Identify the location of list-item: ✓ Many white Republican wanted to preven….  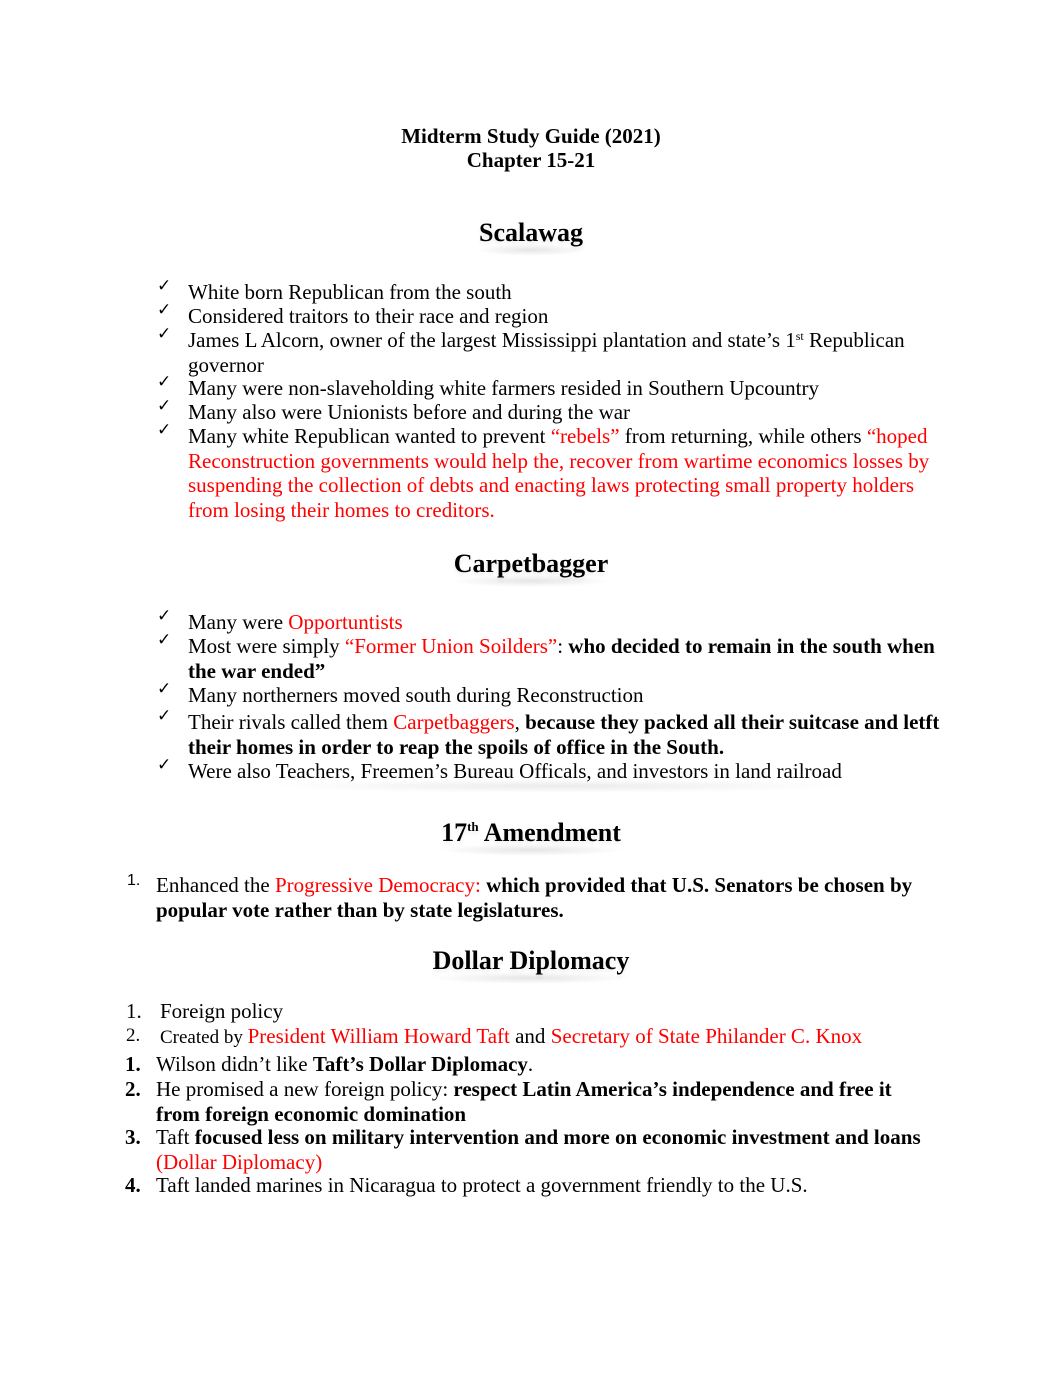
(543, 471).